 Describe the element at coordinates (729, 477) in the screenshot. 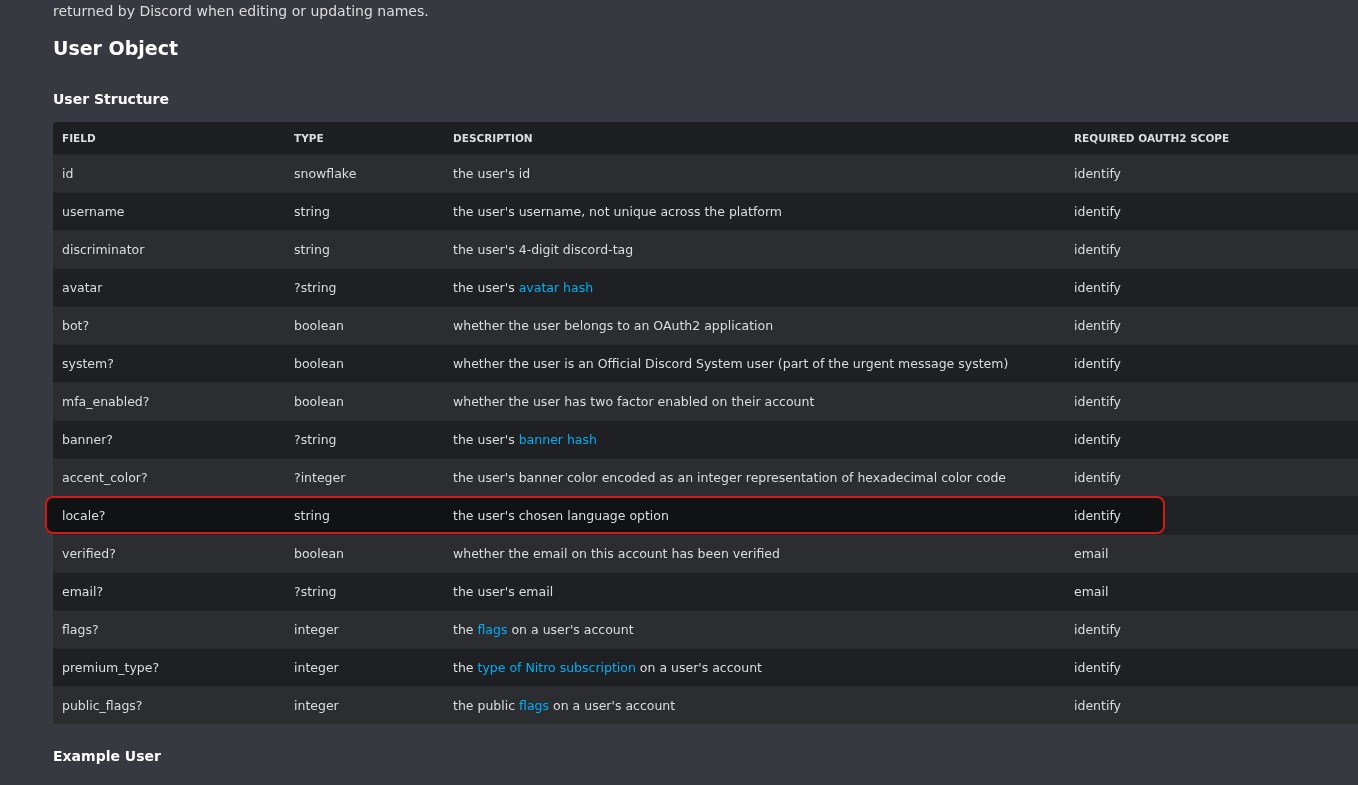

I see `table-cell-text: the user's banner color encoded as an integer representation of hexadecimal color code` at that location.